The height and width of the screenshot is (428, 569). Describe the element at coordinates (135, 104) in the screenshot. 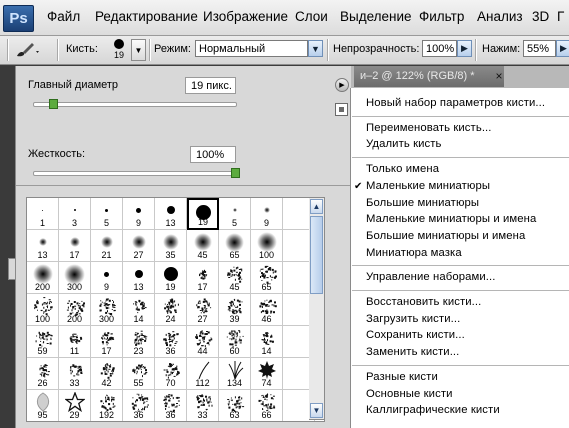

I see `master-diameter-slider` at that location.